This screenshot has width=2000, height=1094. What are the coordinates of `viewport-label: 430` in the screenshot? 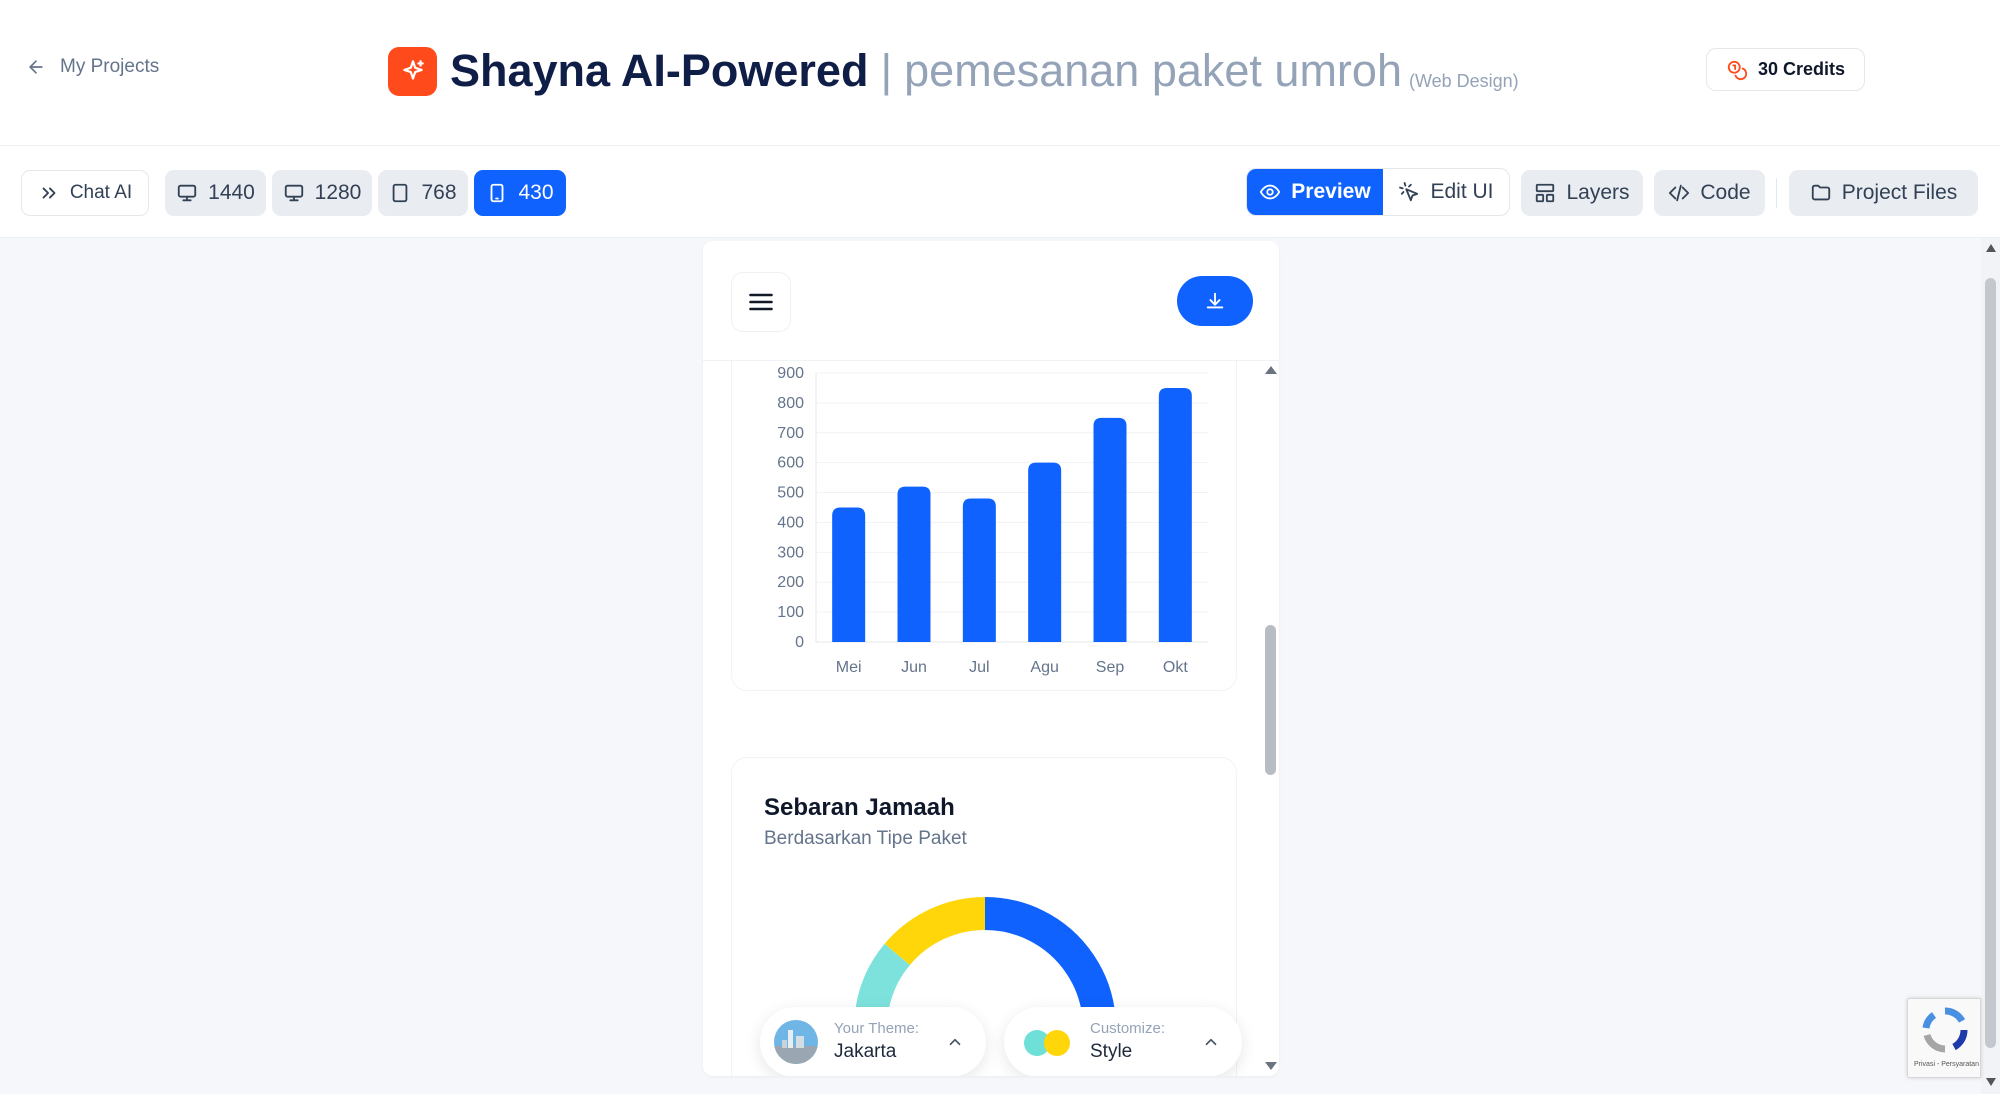 It's located at (536, 192).